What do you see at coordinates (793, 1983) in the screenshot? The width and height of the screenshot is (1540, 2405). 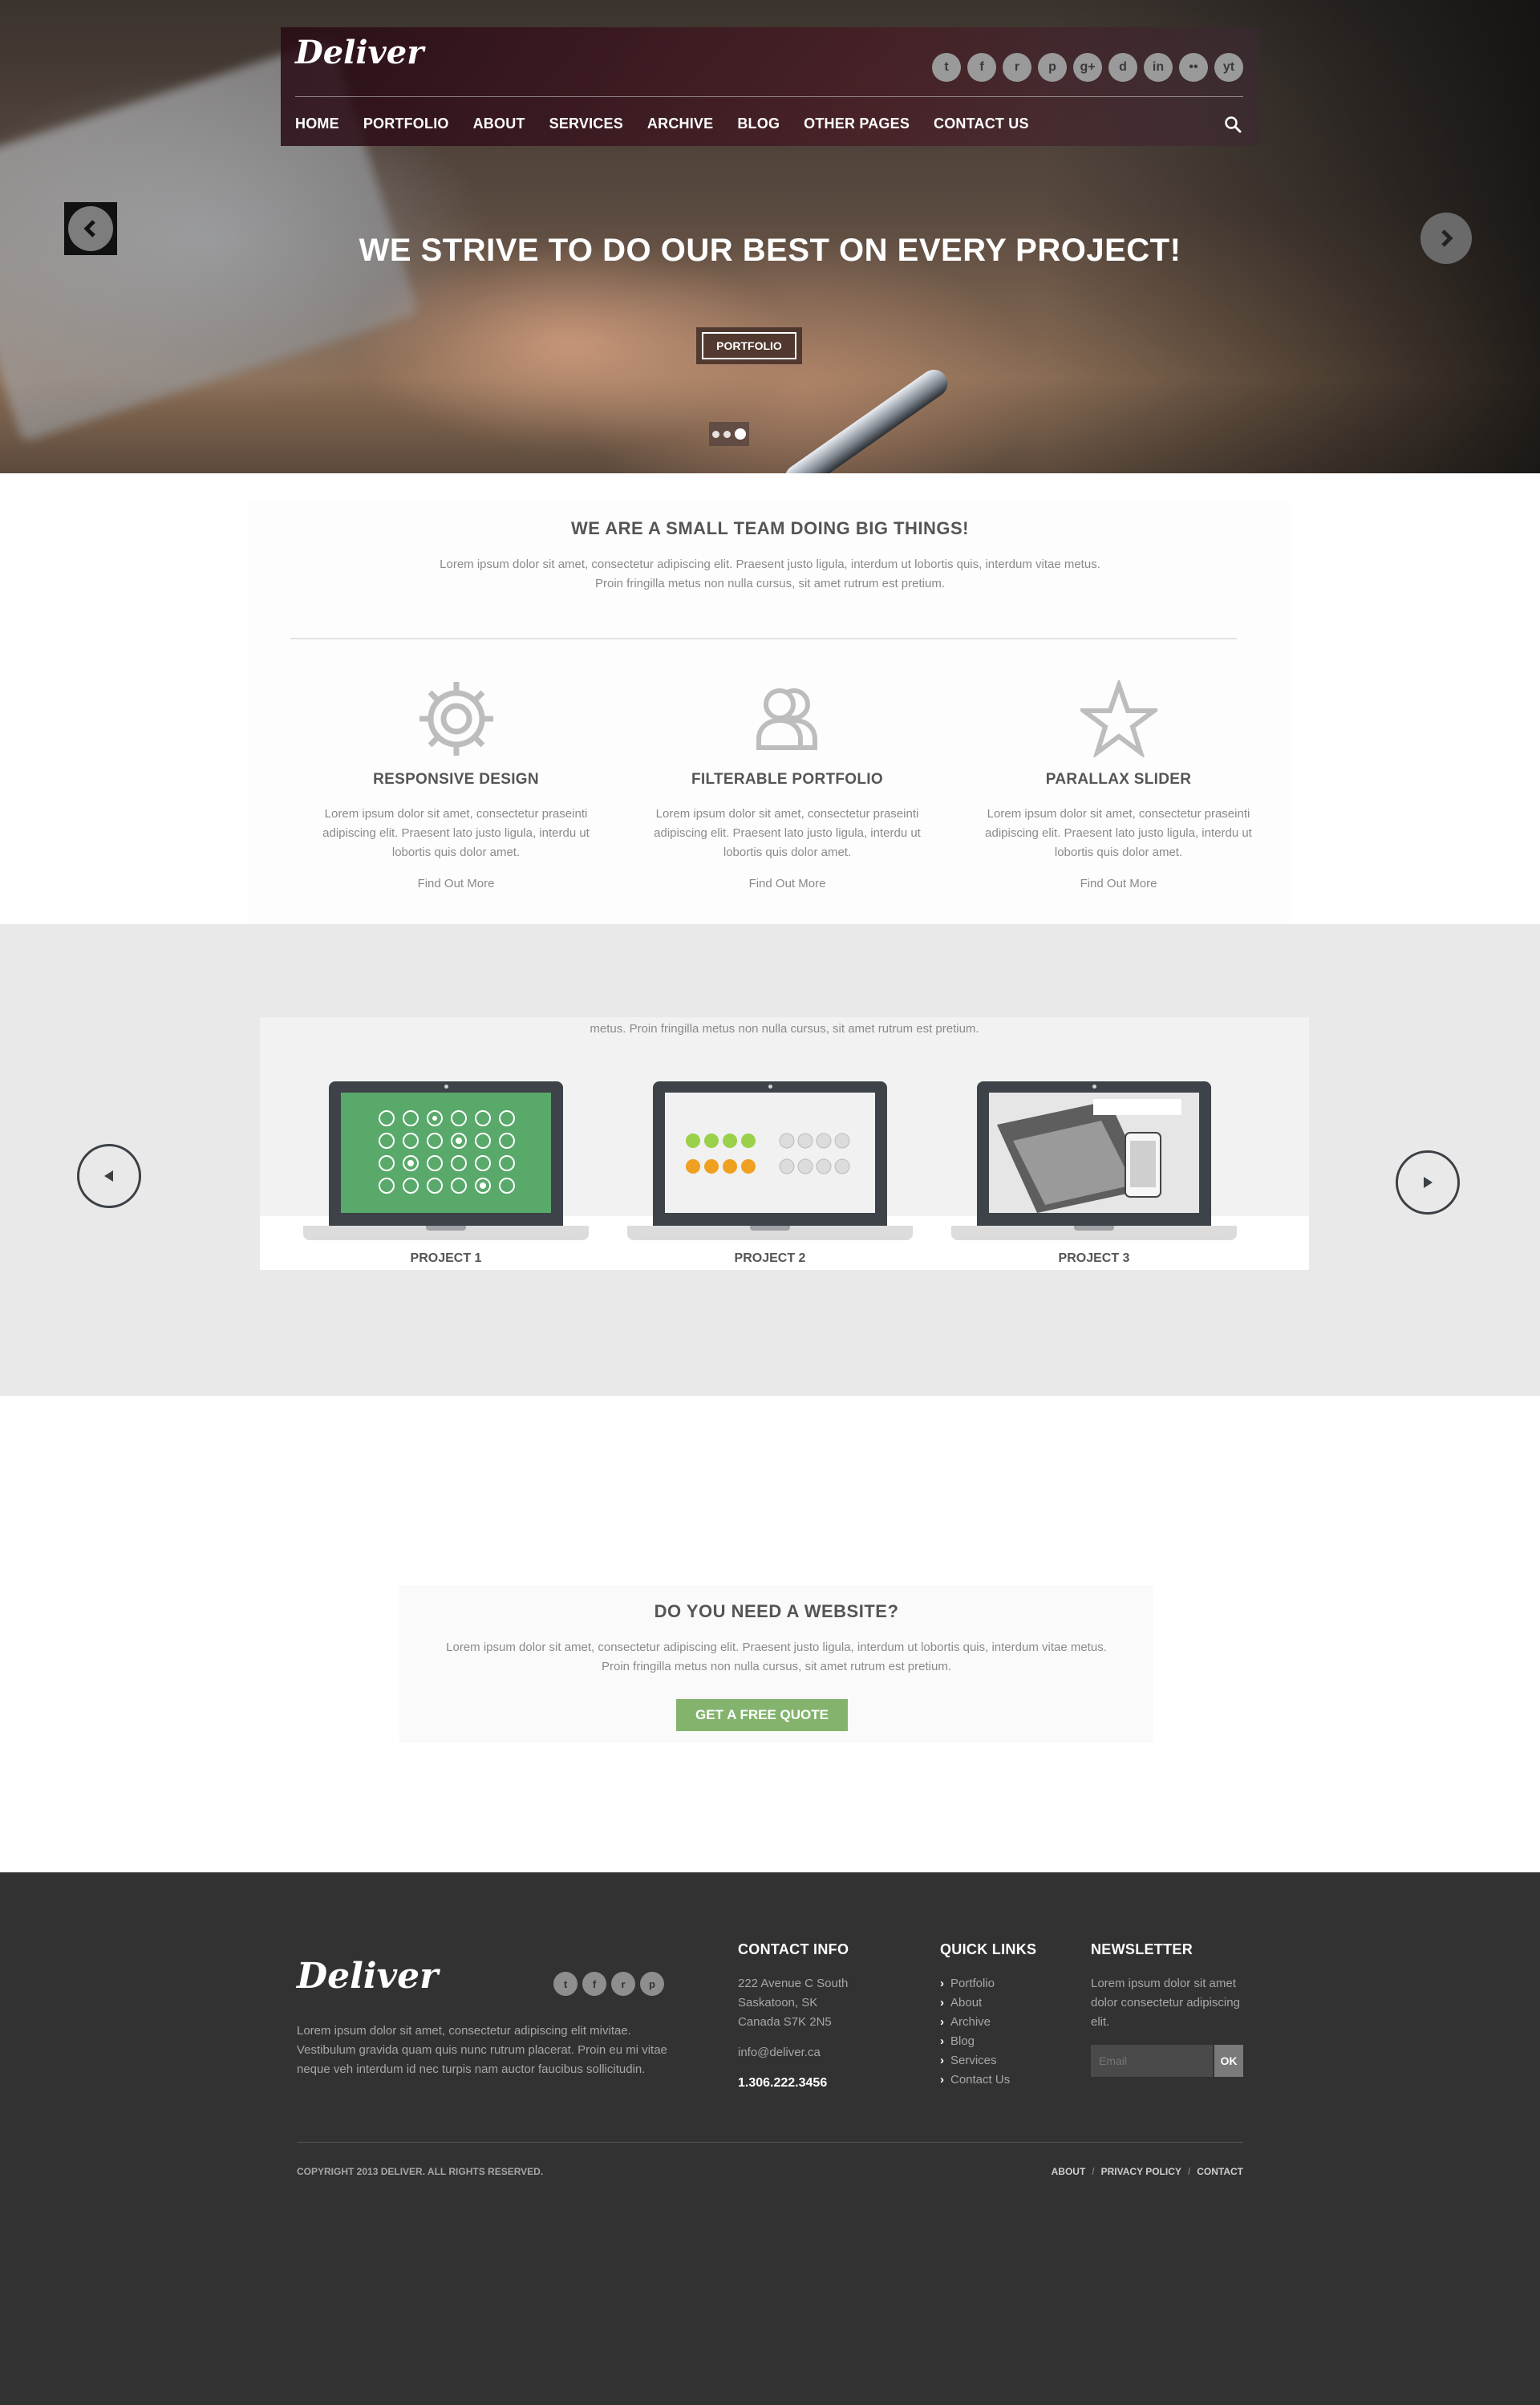 I see `address-line: 222 Avenue C South` at bounding box center [793, 1983].